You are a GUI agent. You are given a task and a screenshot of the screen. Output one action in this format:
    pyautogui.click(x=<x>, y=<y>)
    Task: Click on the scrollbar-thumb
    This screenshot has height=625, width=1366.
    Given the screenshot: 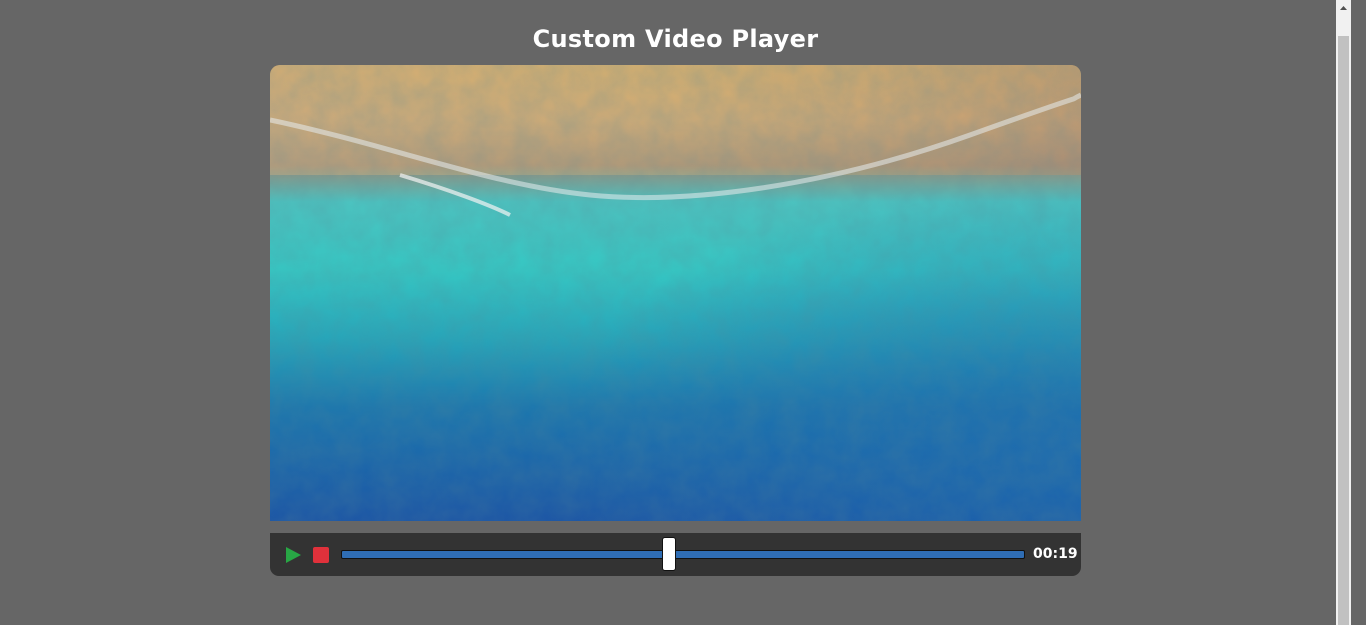 What is the action you would take?
    pyautogui.click(x=1343, y=330)
    